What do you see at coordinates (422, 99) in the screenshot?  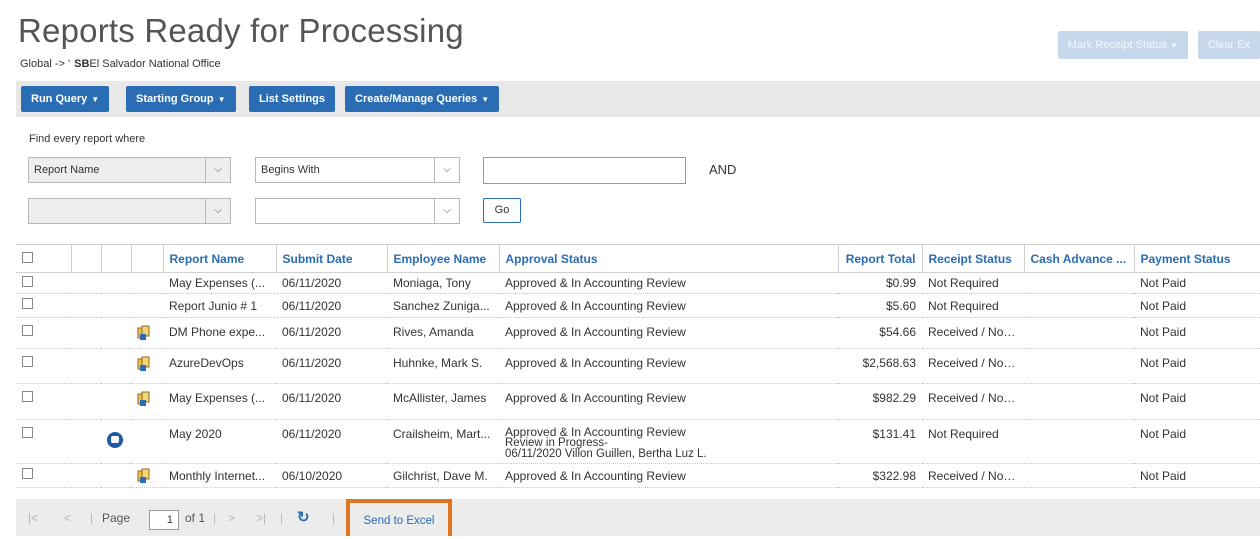 I see `create-manage-queries-button: Create/Manage Queries ▼` at bounding box center [422, 99].